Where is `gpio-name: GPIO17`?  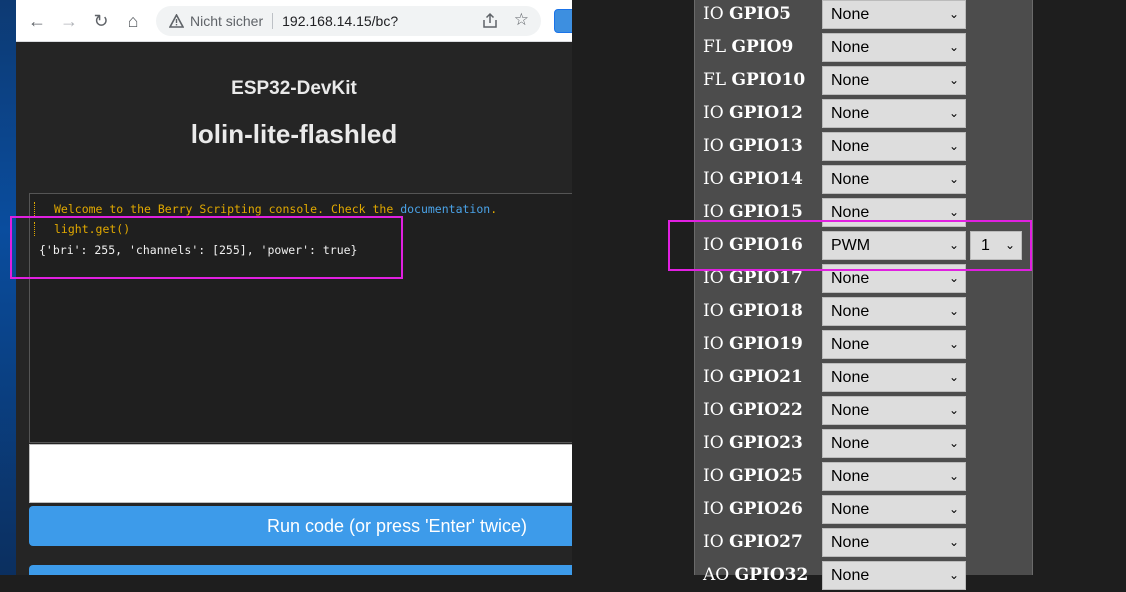 gpio-name: GPIO17 is located at coordinates (766, 278).